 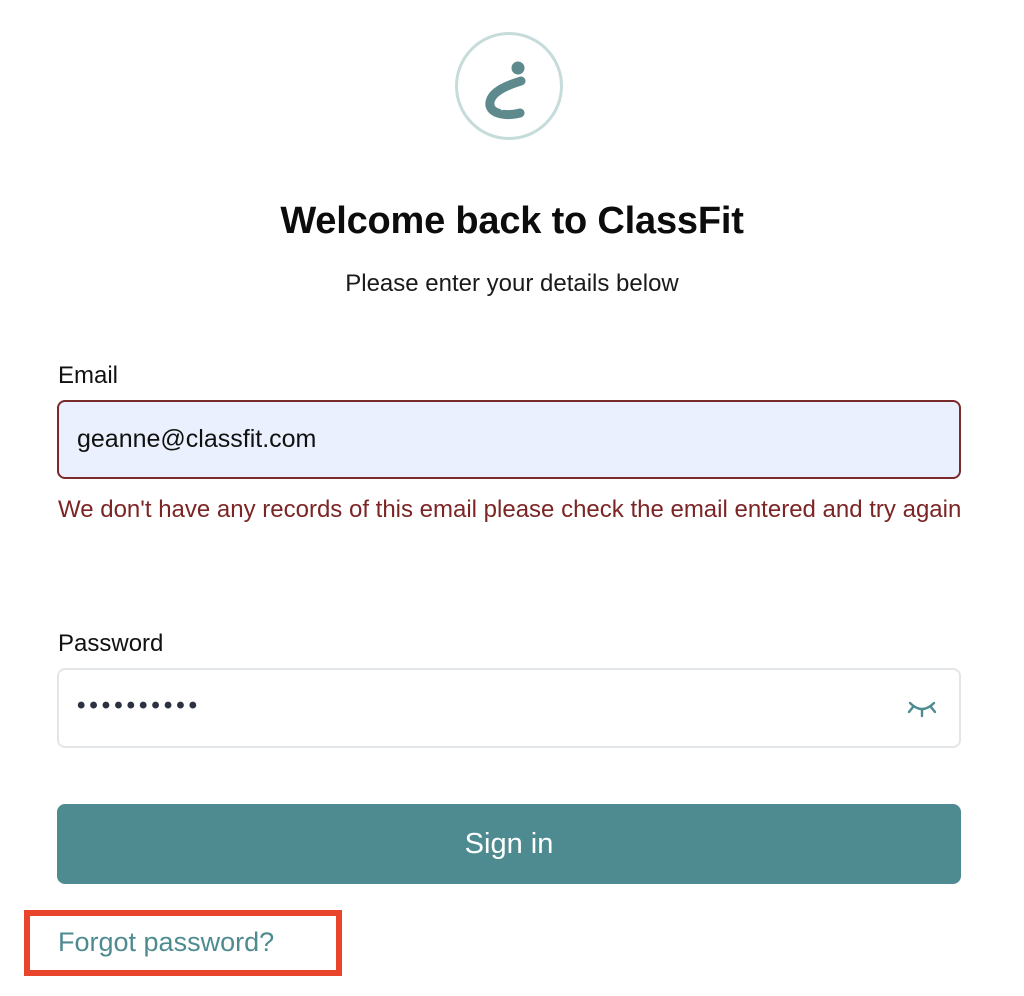 What do you see at coordinates (509, 439) in the screenshot?
I see `email-field` at bounding box center [509, 439].